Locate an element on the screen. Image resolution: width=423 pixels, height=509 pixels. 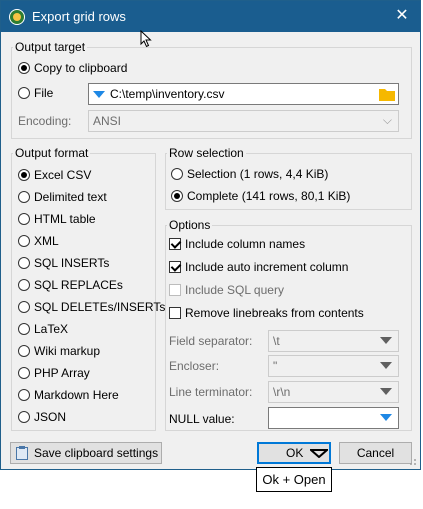
include-column-names-checkbox: Include column names is located at coordinates (237, 244).